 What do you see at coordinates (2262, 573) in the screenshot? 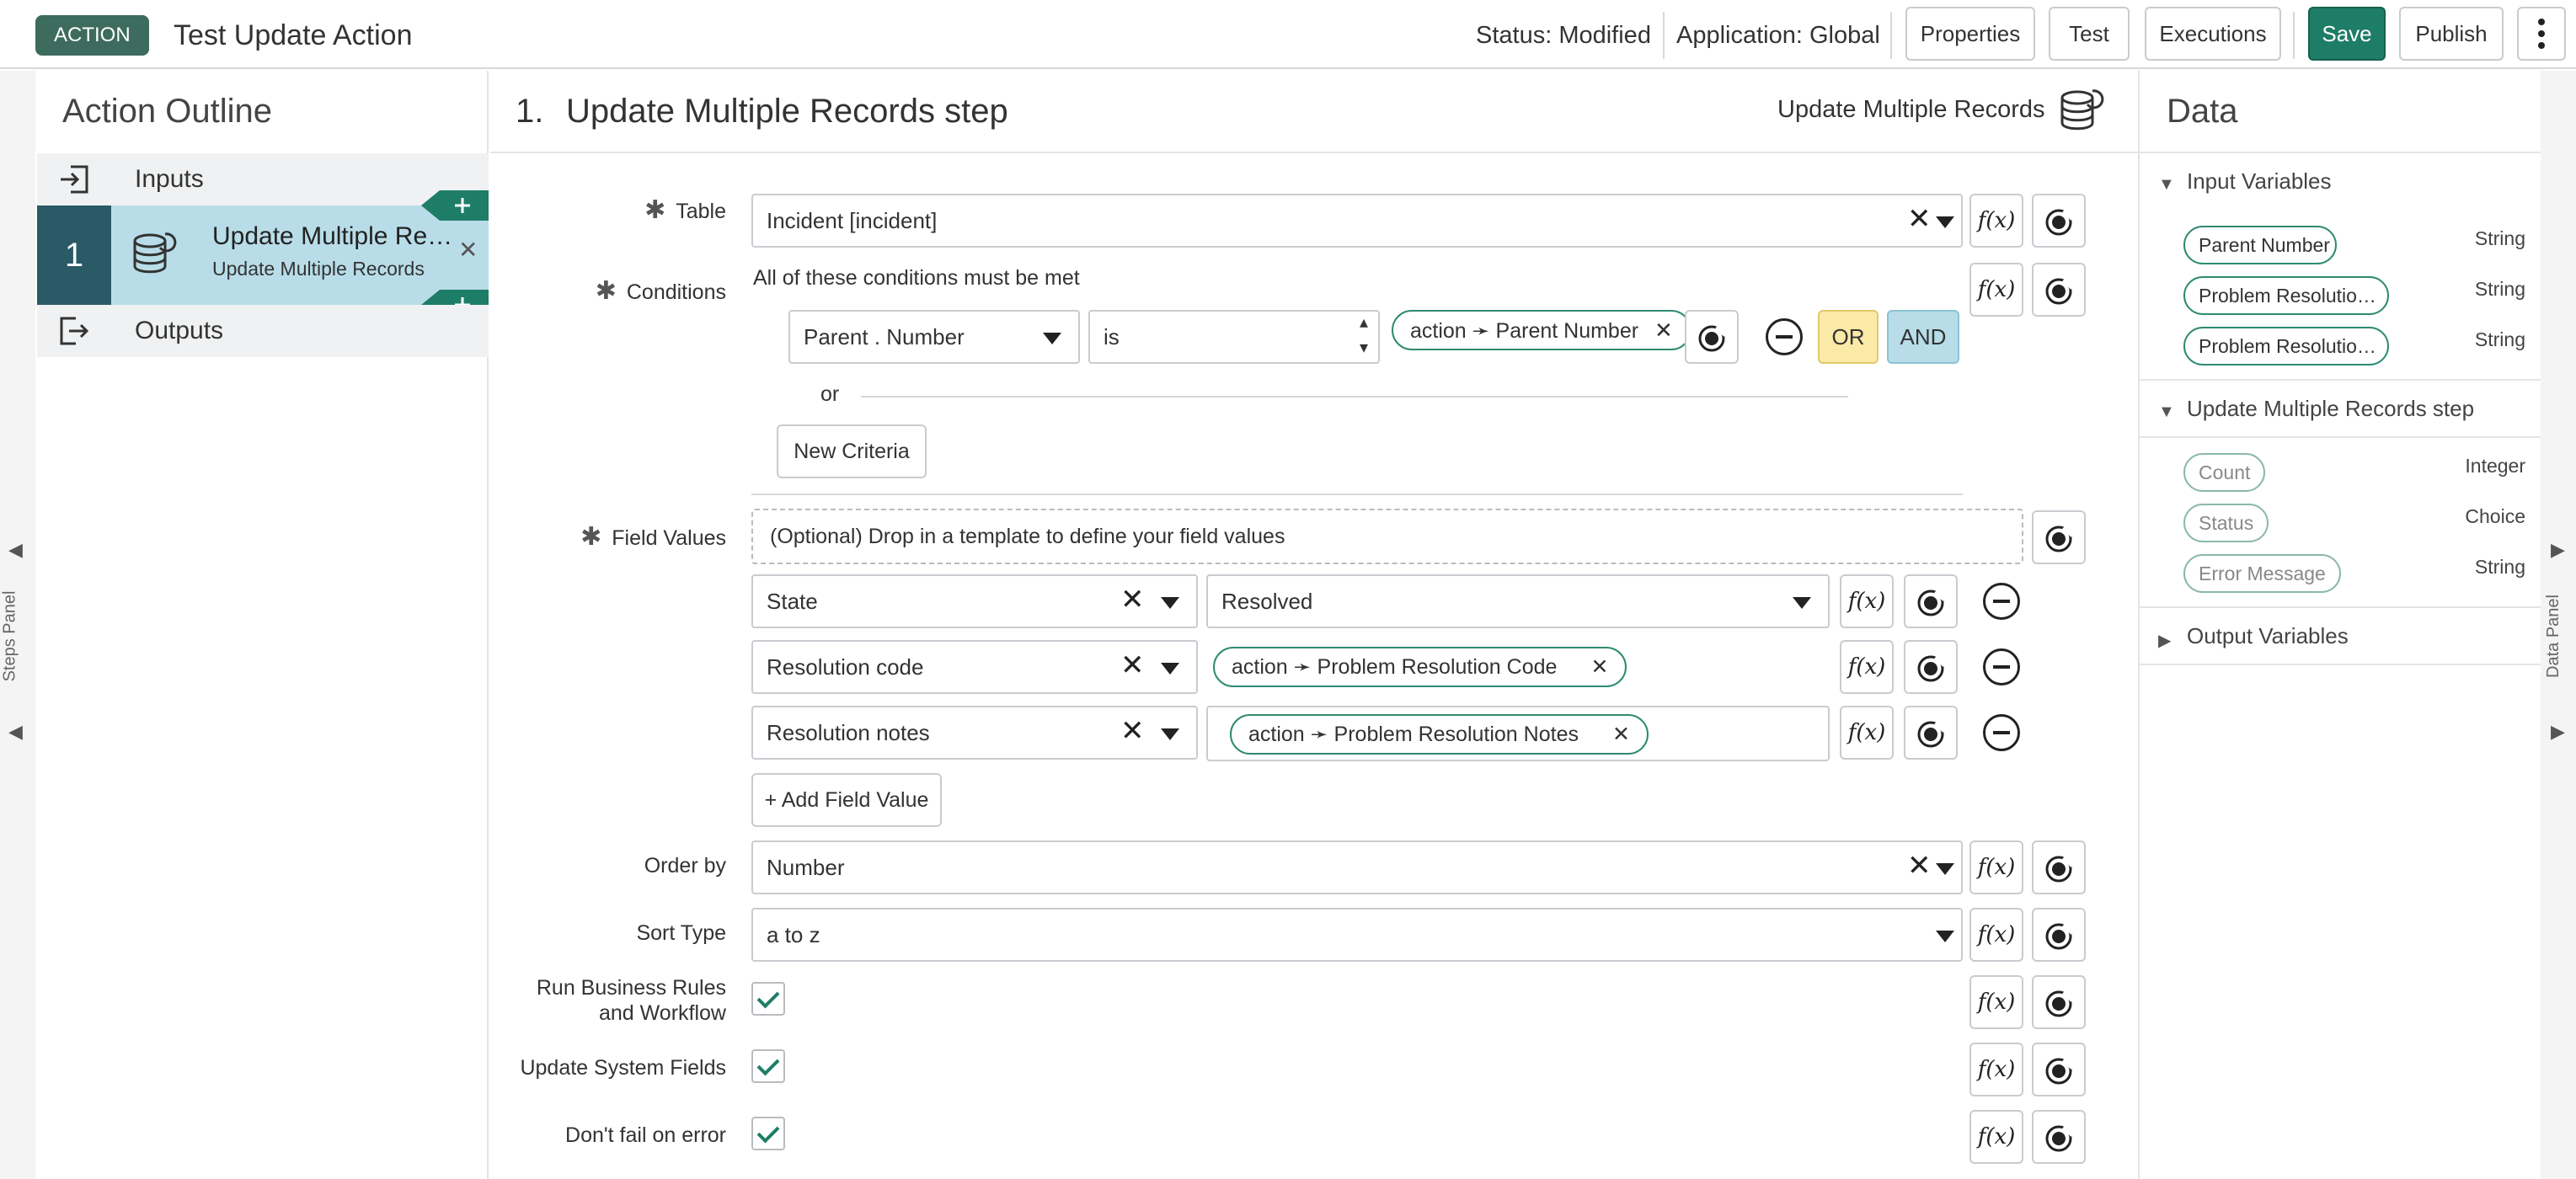
I see `data-pill-error-message: Error Message` at bounding box center [2262, 573].